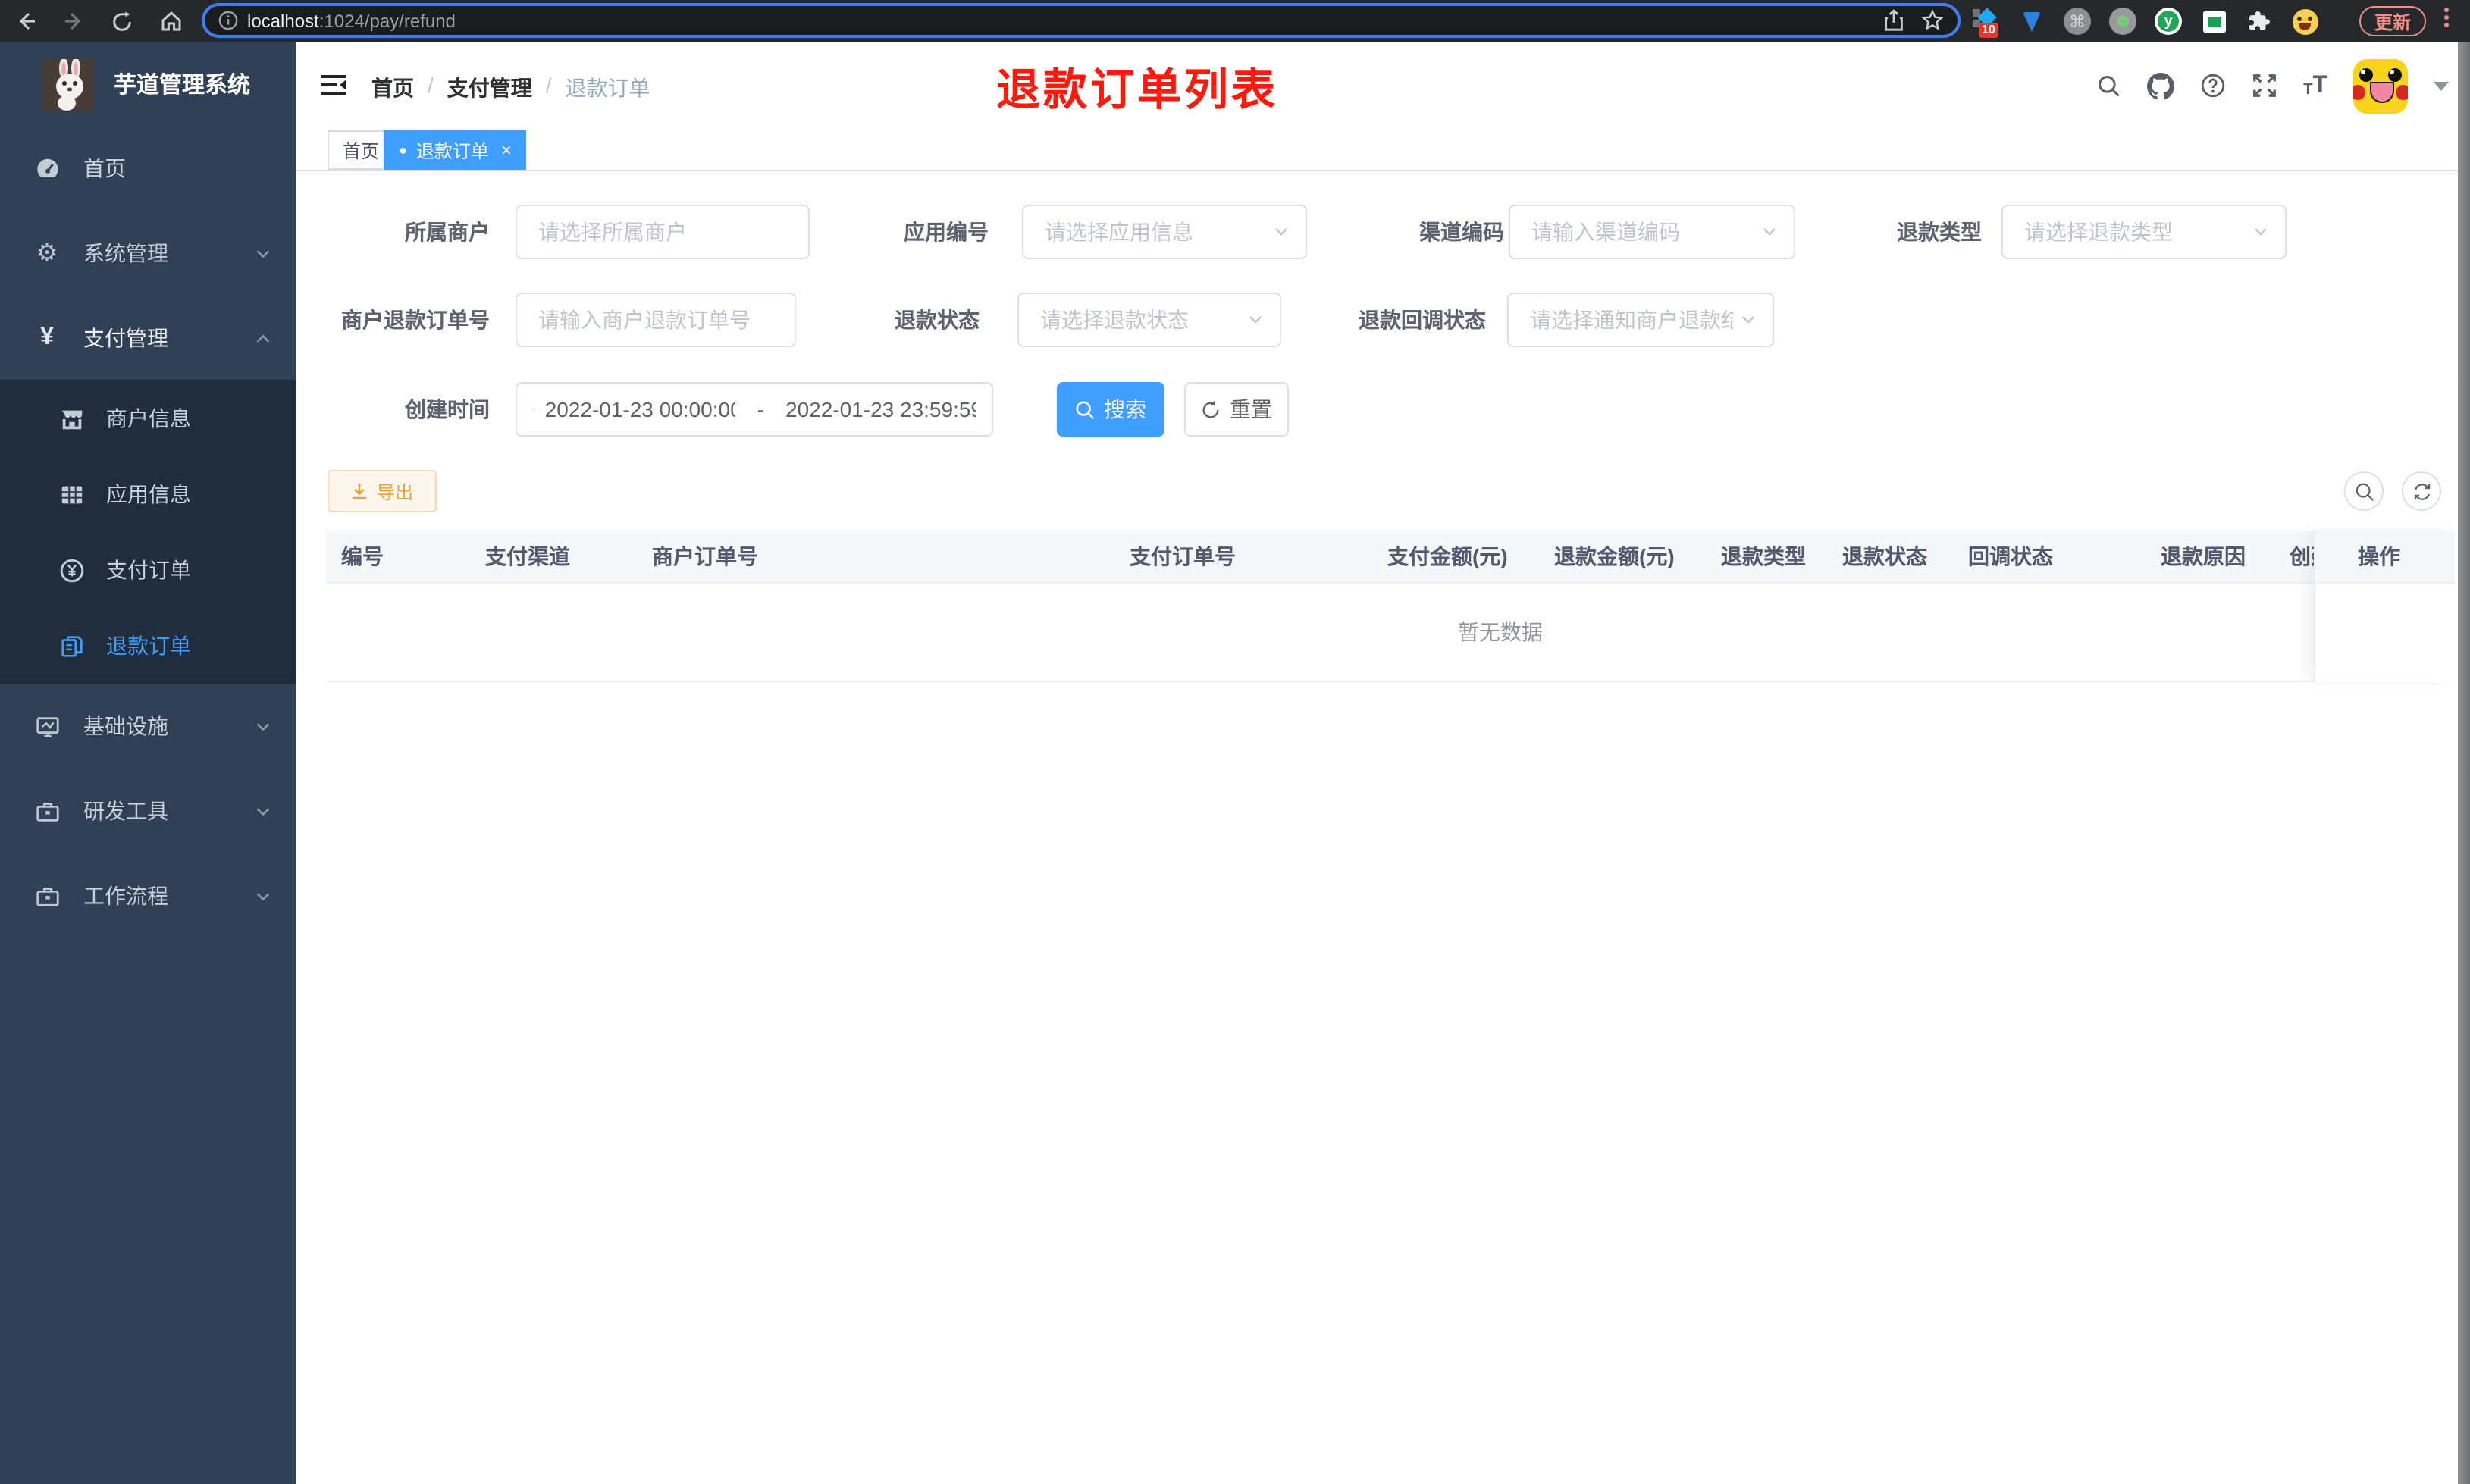 This screenshot has height=1484, width=2470. What do you see at coordinates (1884, 556) in the screenshot?
I see `column-header: 退款状态` at bounding box center [1884, 556].